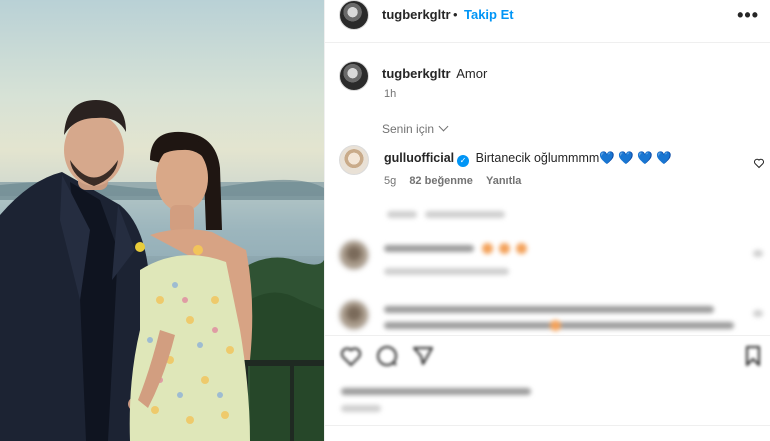  What do you see at coordinates (573, 158) in the screenshot?
I see `comment-text: Birtanecik oğlummmm💙 💙 💙 💙` at bounding box center [573, 158].